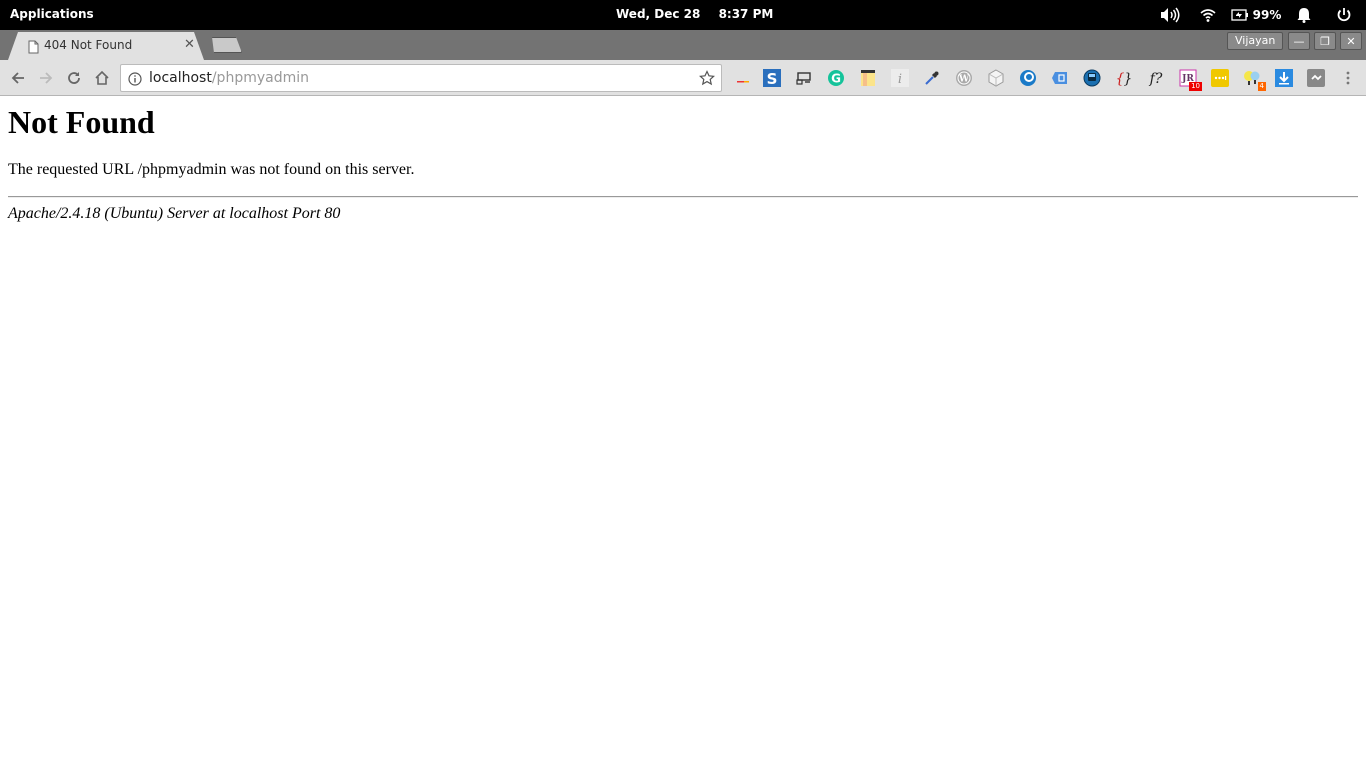  What do you see at coordinates (804, 78) in the screenshot?
I see `device-extension` at bounding box center [804, 78].